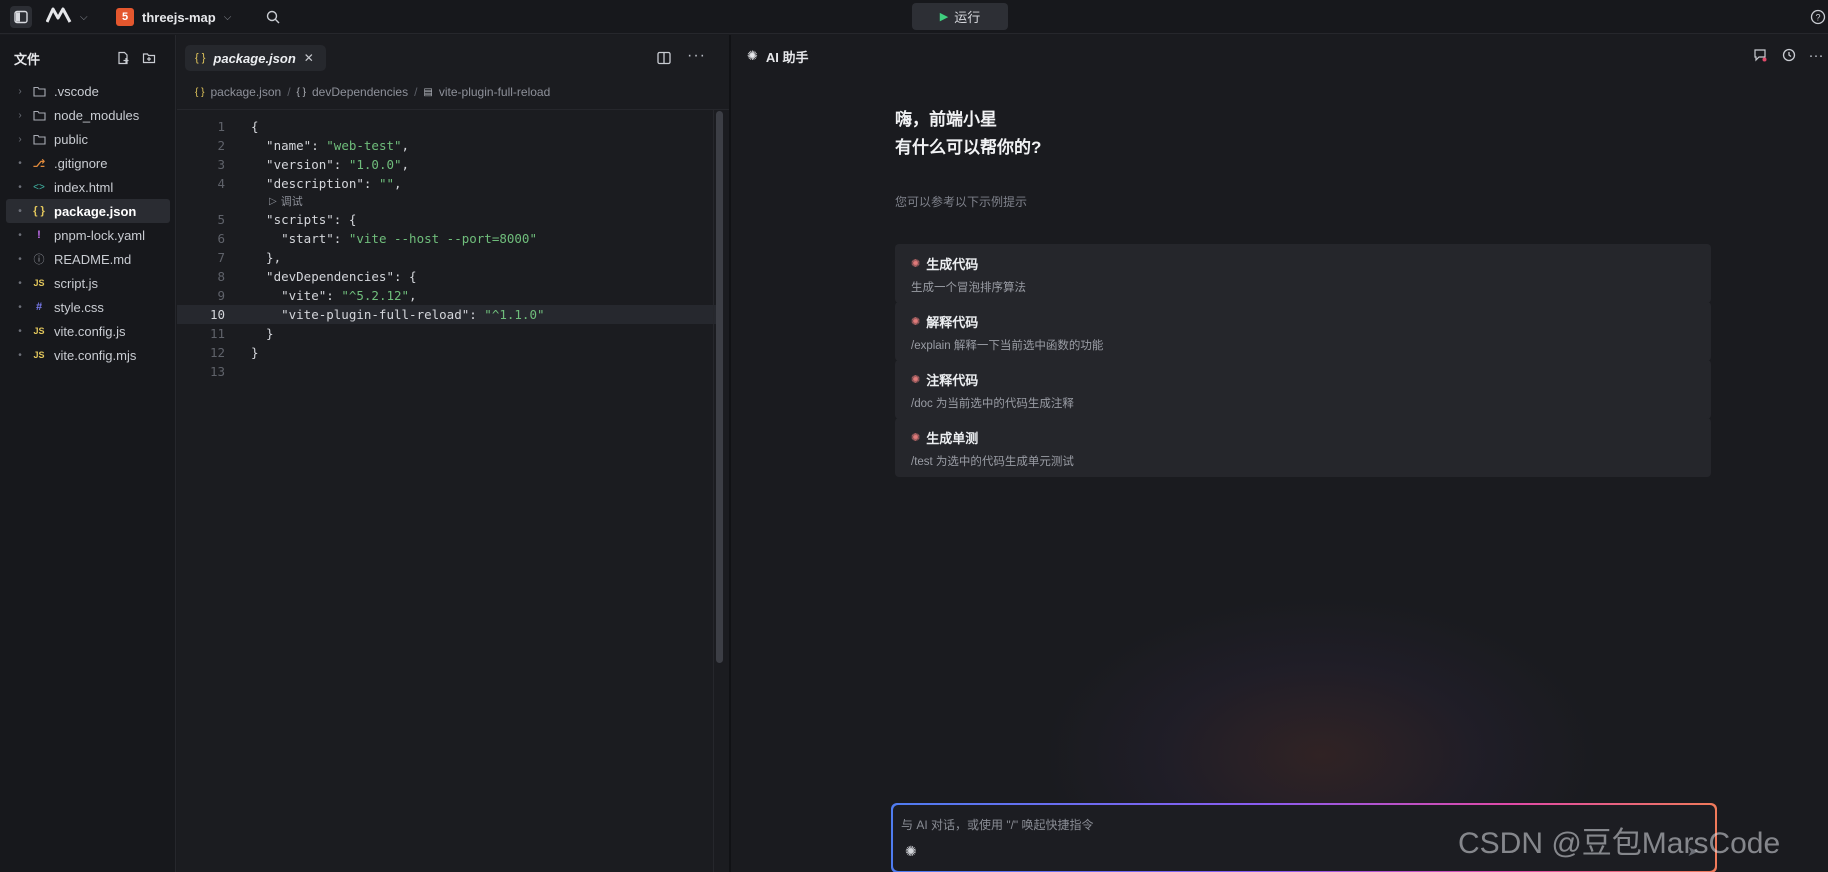  What do you see at coordinates (450, 183) in the screenshot?
I see `code-line: 4 "description": "",` at bounding box center [450, 183].